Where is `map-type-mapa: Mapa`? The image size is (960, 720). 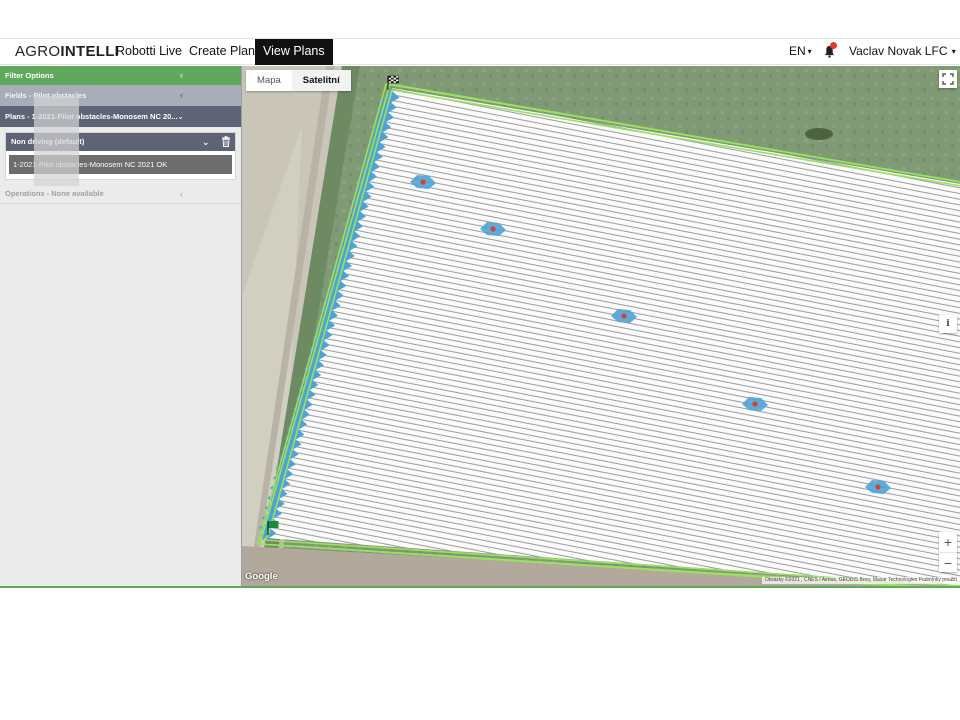
map-type-mapa: Mapa is located at coordinates (269, 80).